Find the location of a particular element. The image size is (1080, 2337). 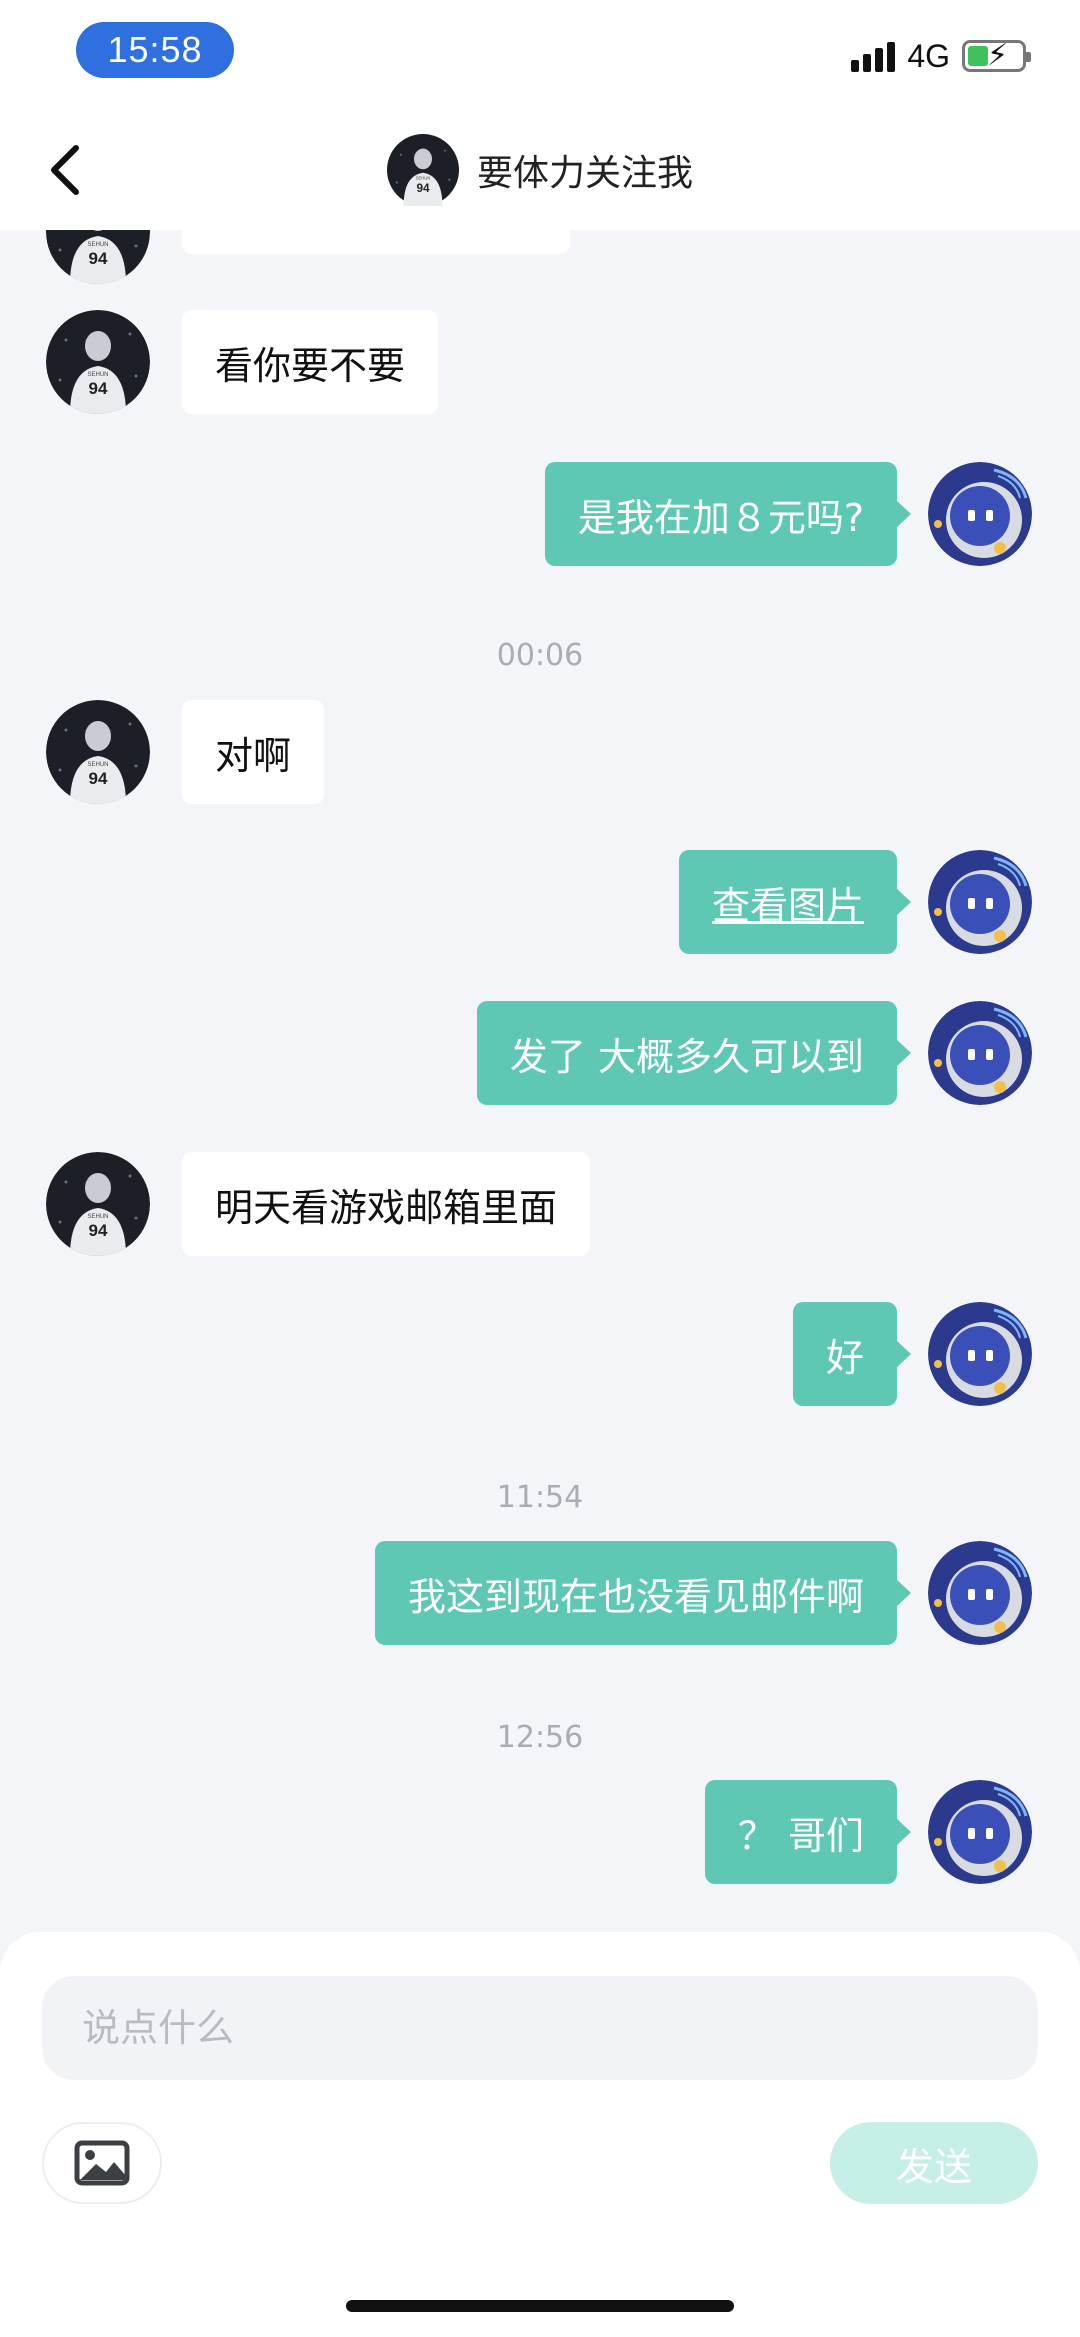

cellular-signal-icon is located at coordinates (873, 56).